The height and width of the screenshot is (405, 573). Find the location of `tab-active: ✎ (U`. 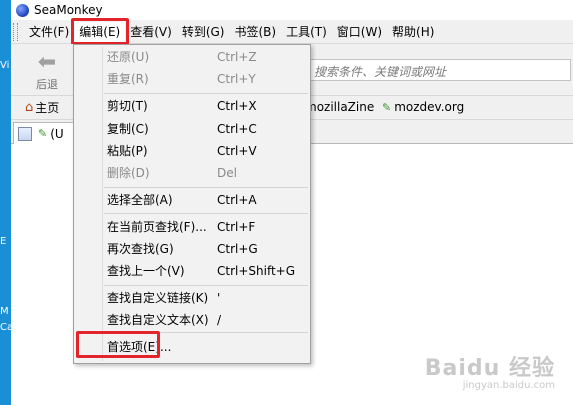

tab-active: ✎ (U is located at coordinates (44, 133).